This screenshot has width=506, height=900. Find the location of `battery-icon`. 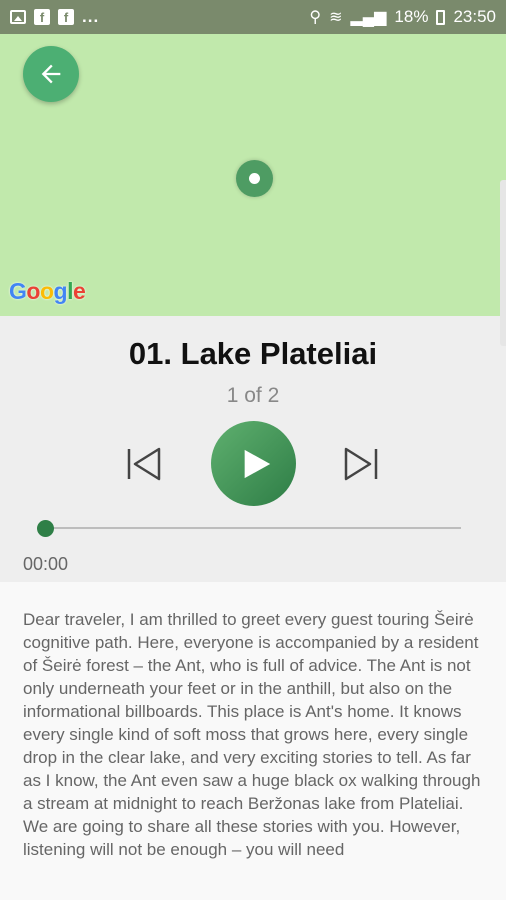

battery-icon is located at coordinates (441, 17).